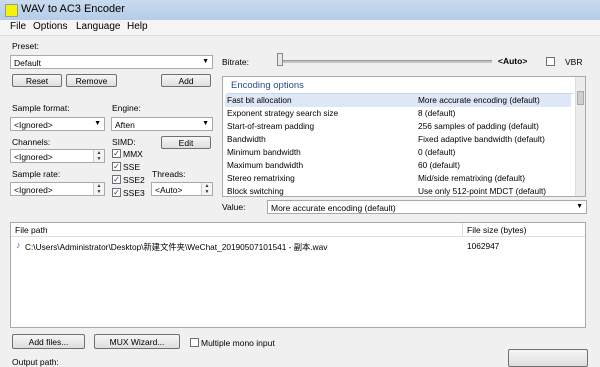 The image size is (600, 367). What do you see at coordinates (50, 26) in the screenshot?
I see `menu-options: Options` at bounding box center [50, 26].